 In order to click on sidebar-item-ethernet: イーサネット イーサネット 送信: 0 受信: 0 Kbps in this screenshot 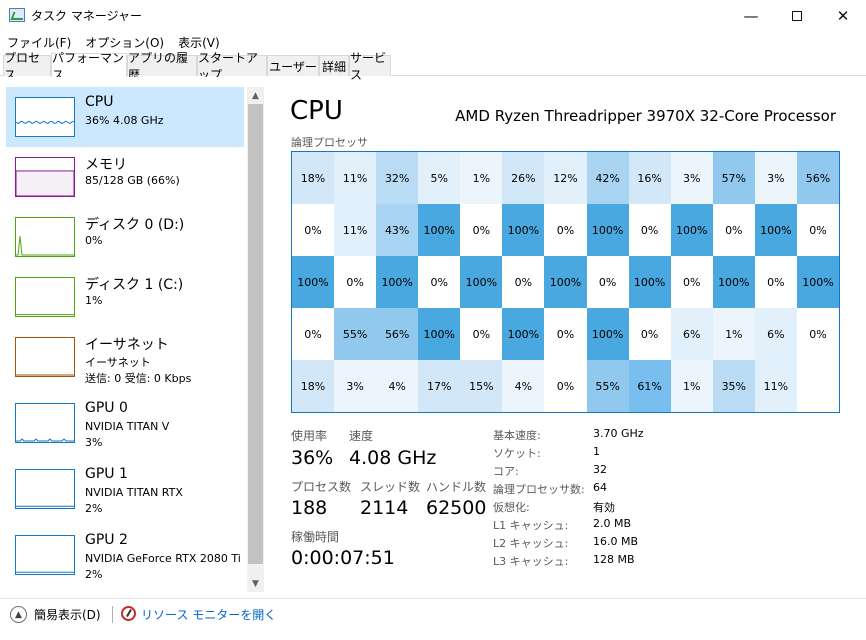, I will do `click(125, 357)`.